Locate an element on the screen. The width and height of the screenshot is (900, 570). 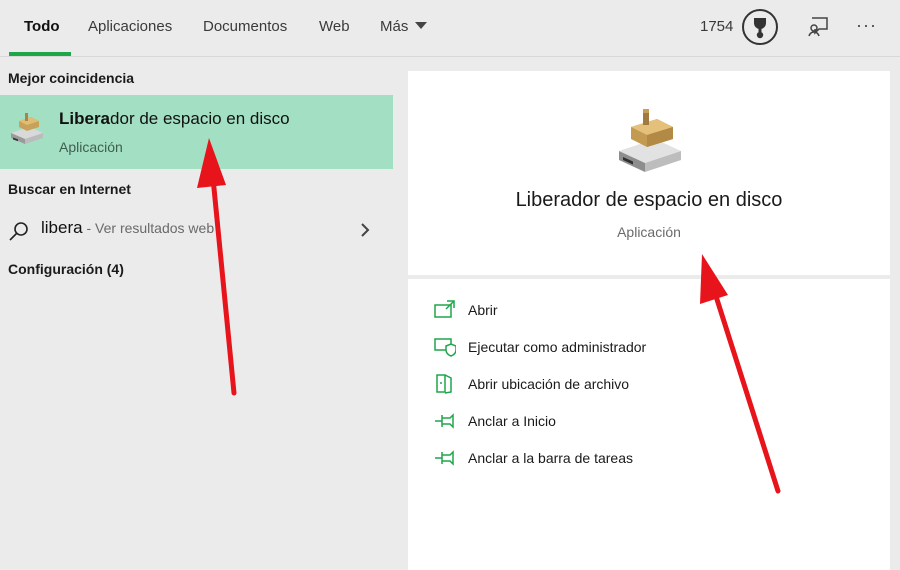
action-label: Anclar a Inicio is located at coordinates (512, 421).